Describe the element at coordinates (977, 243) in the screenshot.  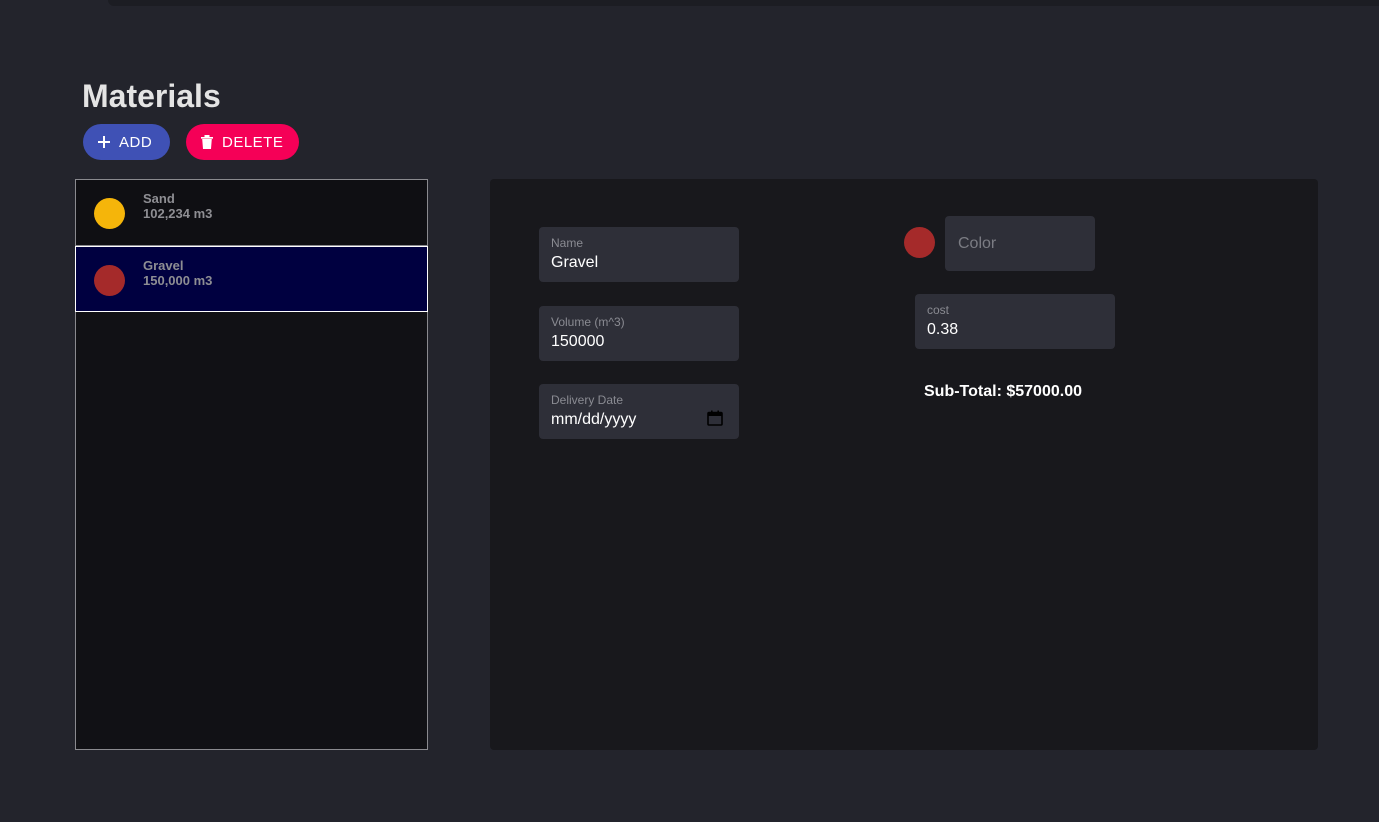
I see `color-field-placeholder: Color` at that location.